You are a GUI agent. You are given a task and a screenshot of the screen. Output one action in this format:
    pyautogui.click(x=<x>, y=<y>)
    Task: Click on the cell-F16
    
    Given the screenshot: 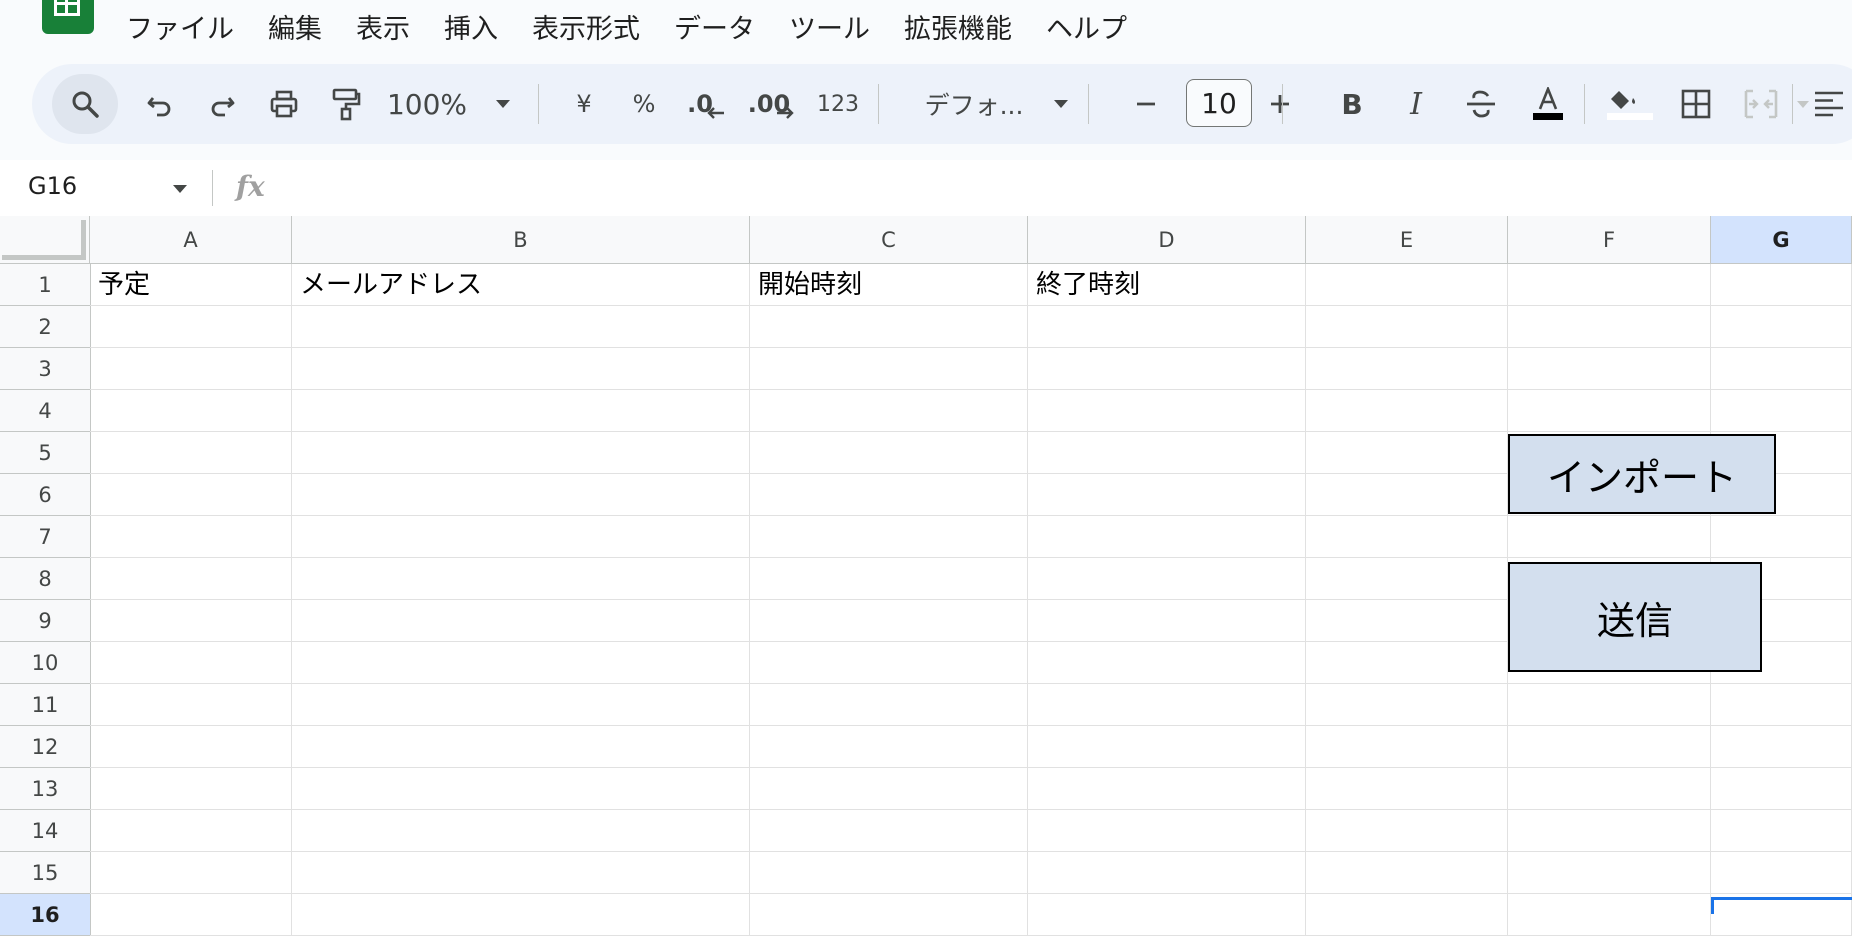 What is the action you would take?
    pyautogui.click(x=1609, y=915)
    